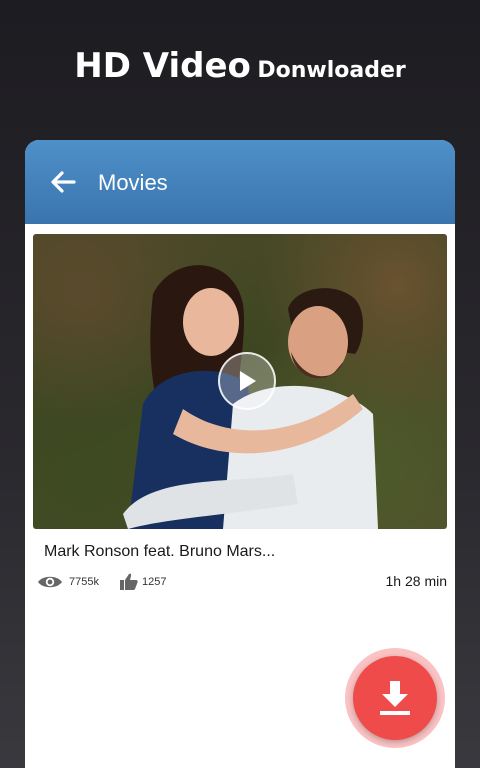 The height and width of the screenshot is (768, 480). I want to click on back-button, so click(63, 182).